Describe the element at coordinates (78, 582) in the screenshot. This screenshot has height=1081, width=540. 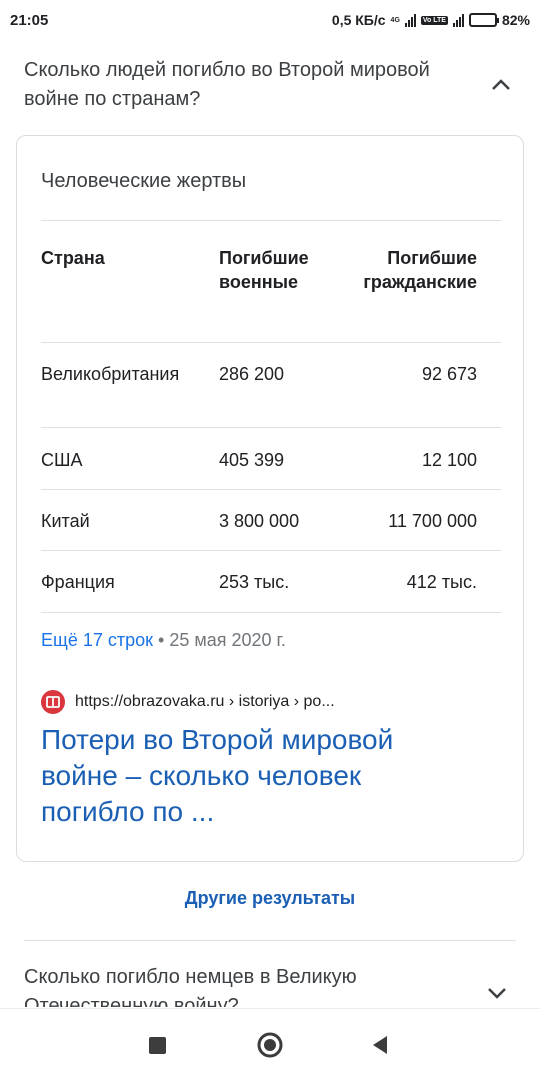
I see `table-cell-country: Франция` at that location.